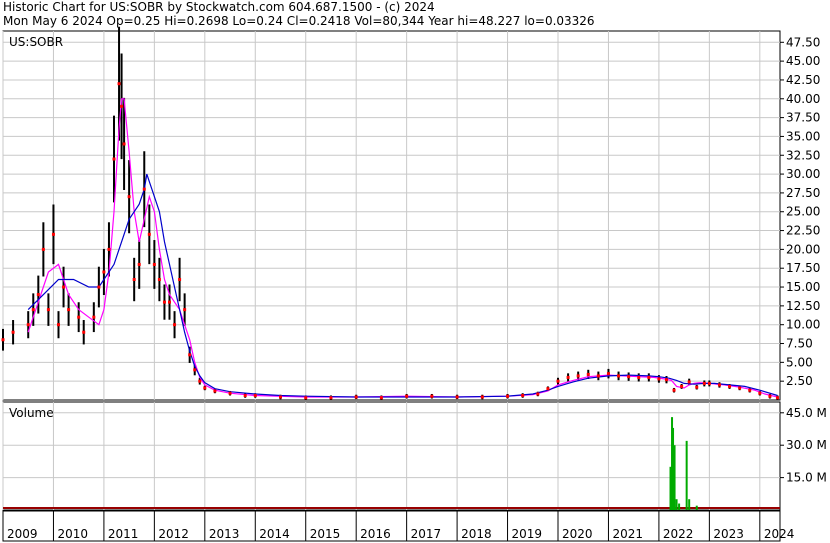 This screenshot has height=543, width=830. Describe the element at coordinates (123, 534) in the screenshot. I see `year-label: 2011` at that location.